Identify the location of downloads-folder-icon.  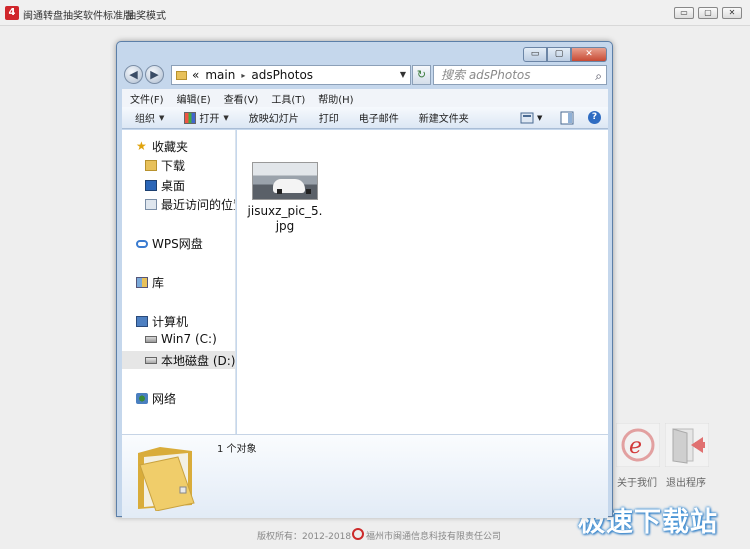
(151, 165).